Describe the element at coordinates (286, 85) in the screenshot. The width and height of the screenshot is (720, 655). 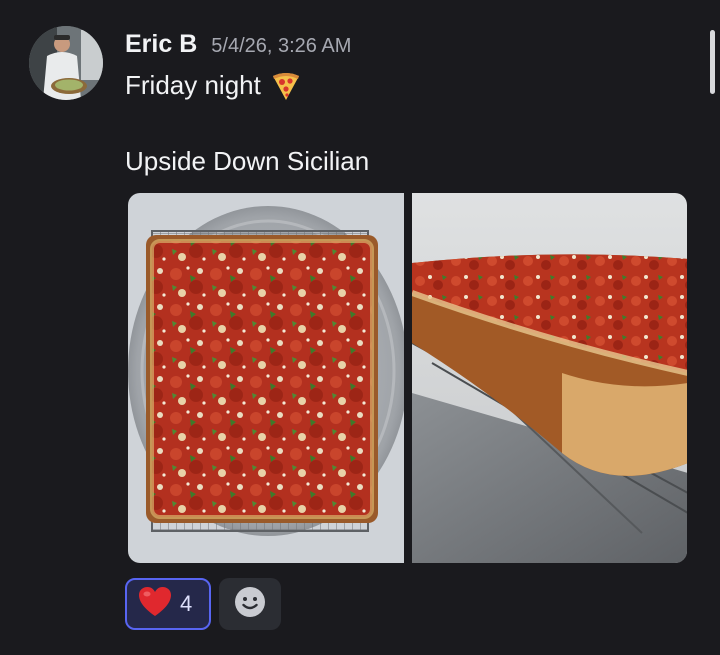
I see `pizza-icon` at that location.